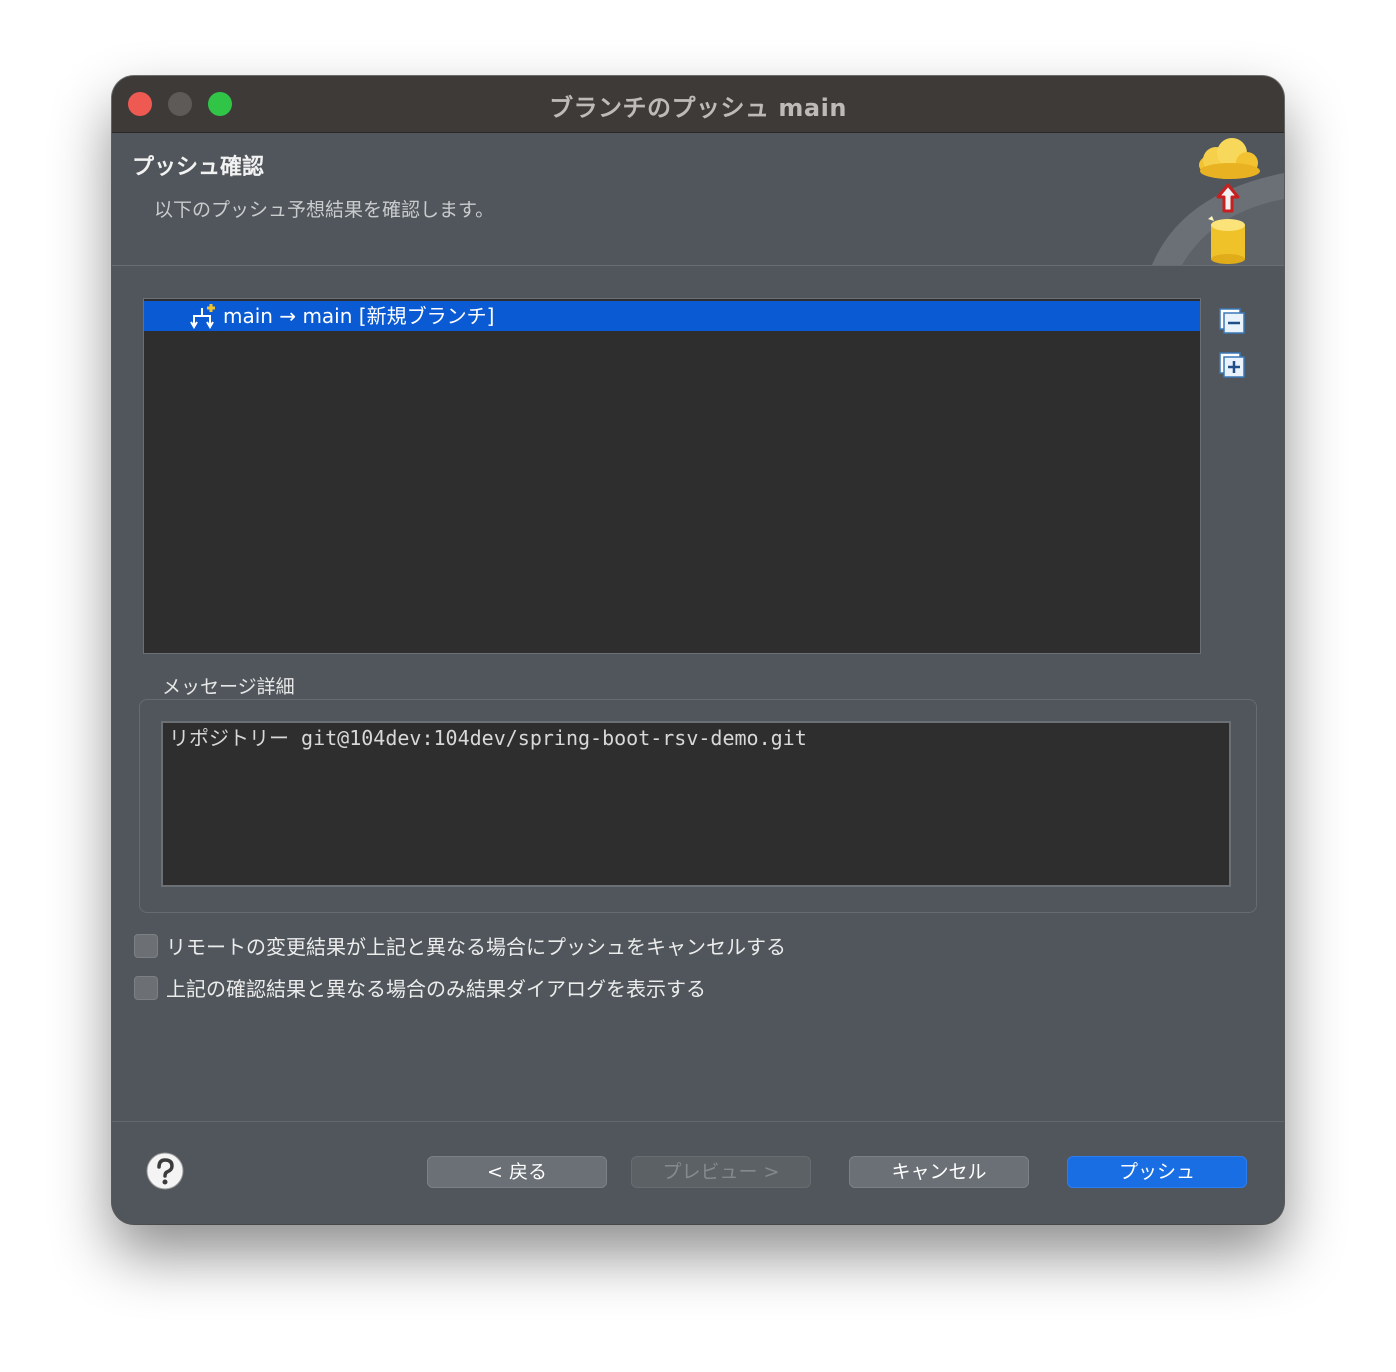 Image resolution: width=1396 pixels, height=1372 pixels. What do you see at coordinates (436, 989) in the screenshot?
I see `show-result-dialog-label: 上記の確認結果と異なる場合のみ結果ダイアログを表示する` at bounding box center [436, 989].